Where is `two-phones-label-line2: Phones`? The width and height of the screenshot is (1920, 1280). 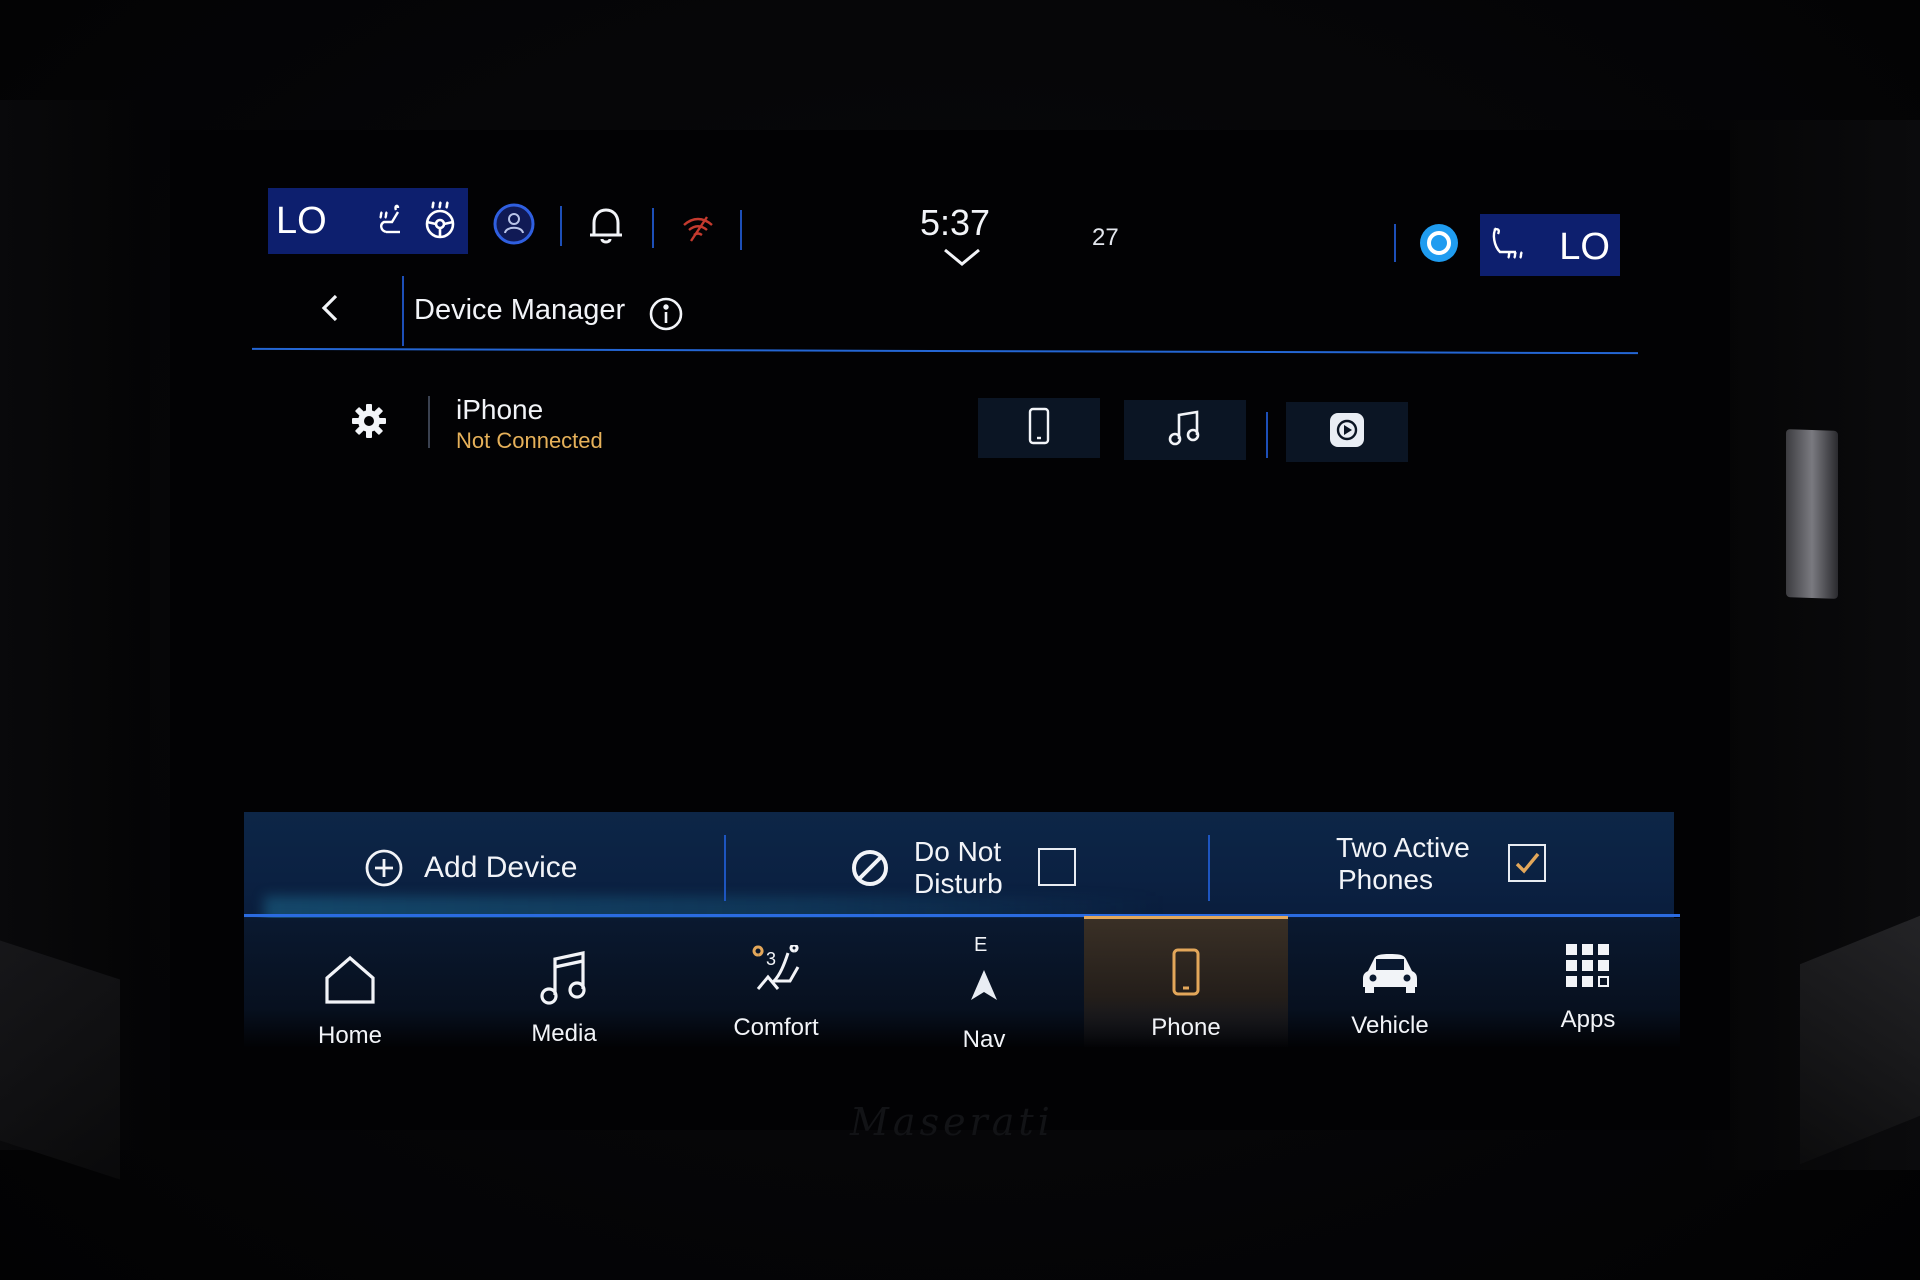
two-phones-label-line2: Phones is located at coordinates (1385, 879).